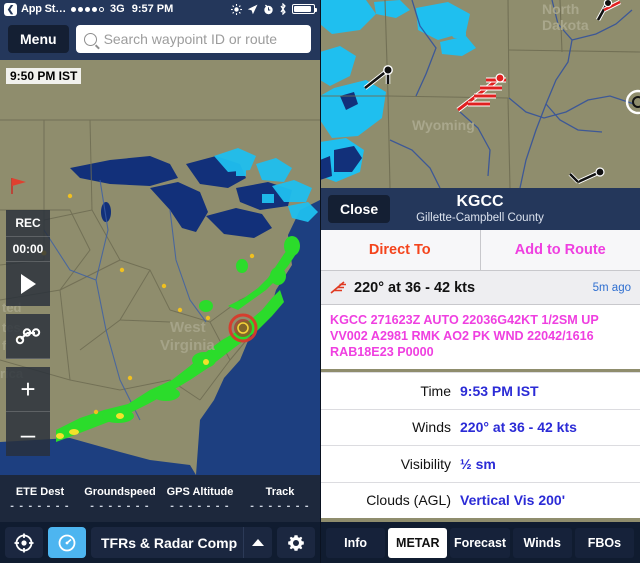 The width and height of the screenshot is (640, 563). Describe the element at coordinates (359, 209) in the screenshot. I see `close-button: Close` at that location.